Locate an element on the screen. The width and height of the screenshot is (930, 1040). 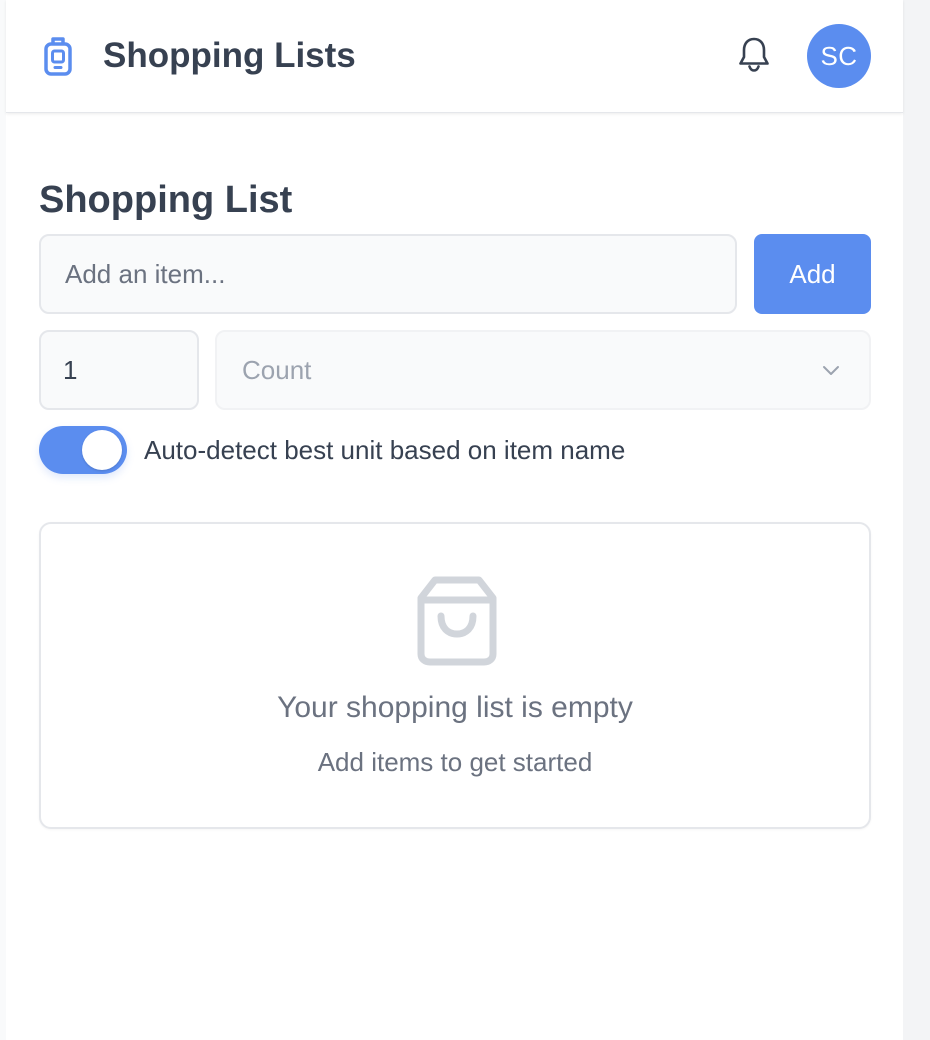
shopping-bag-icon is located at coordinates (457, 621).